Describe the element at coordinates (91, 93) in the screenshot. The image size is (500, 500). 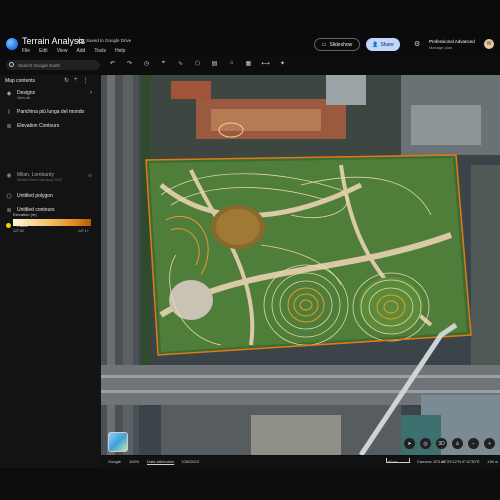
I see `chevron-right-icon: ›` at that location.